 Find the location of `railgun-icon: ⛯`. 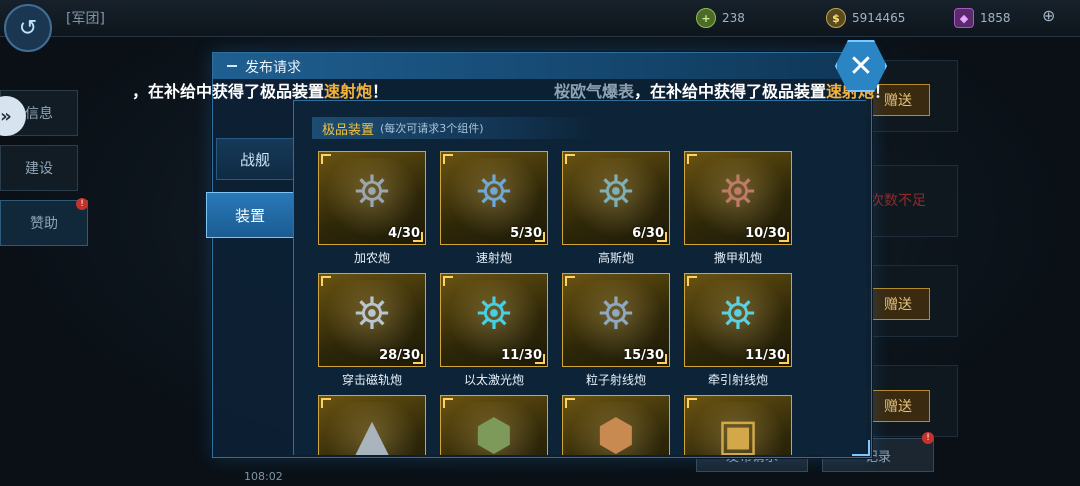

railgun-icon: ⛯ is located at coordinates (372, 314).